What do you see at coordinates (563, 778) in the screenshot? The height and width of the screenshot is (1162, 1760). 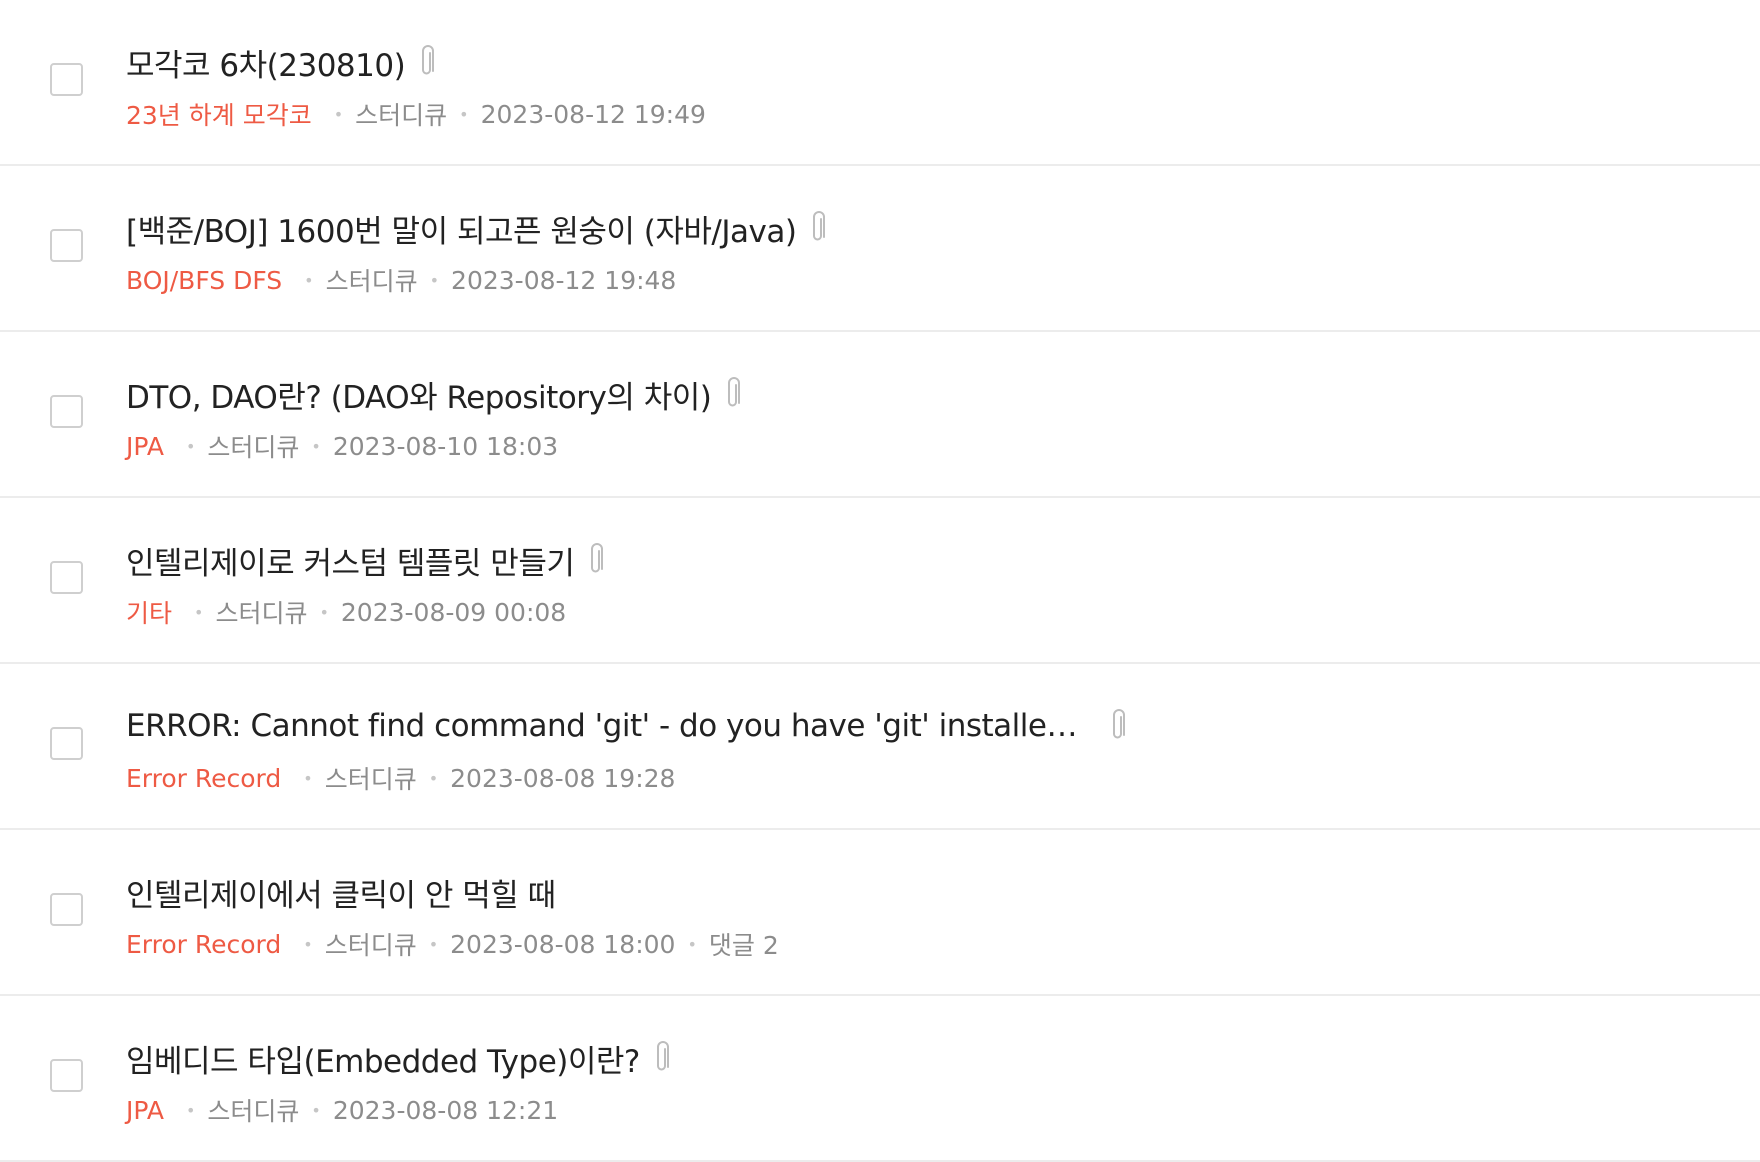 I see `post-date: 2023-08-08 19:28` at bounding box center [563, 778].